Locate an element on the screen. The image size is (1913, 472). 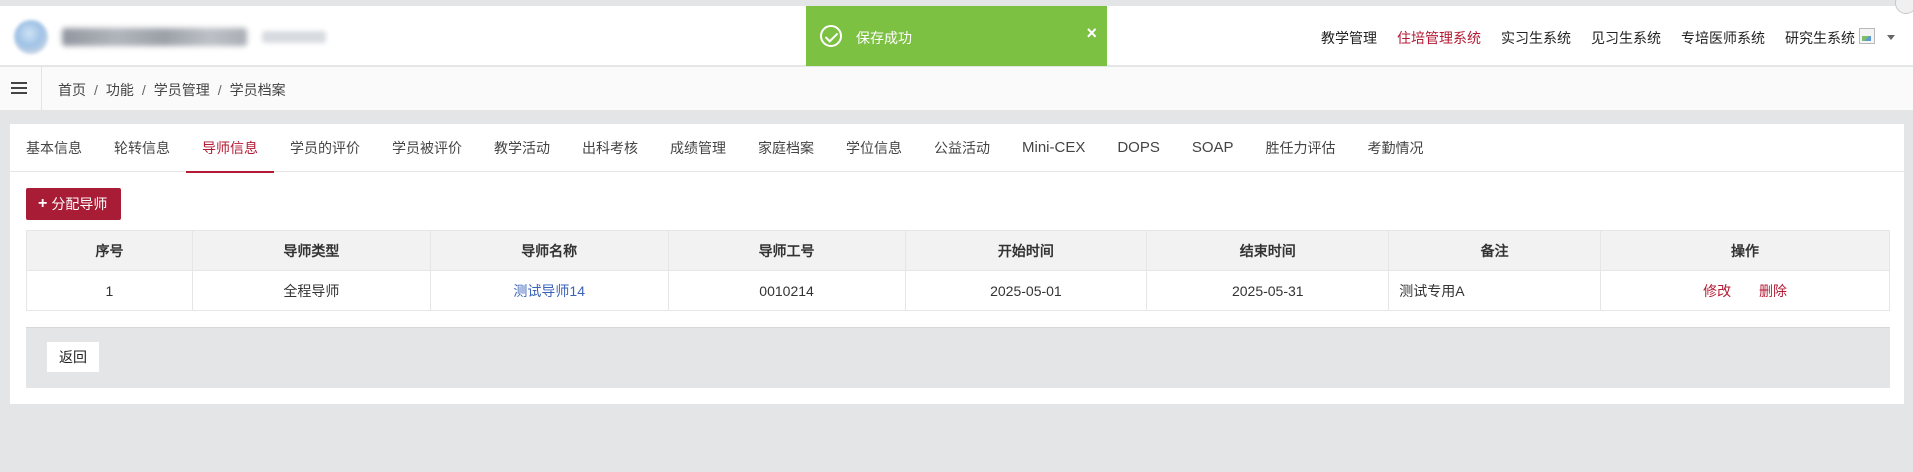
nav-graduate-system: 研究生系统 is located at coordinates (1820, 38).